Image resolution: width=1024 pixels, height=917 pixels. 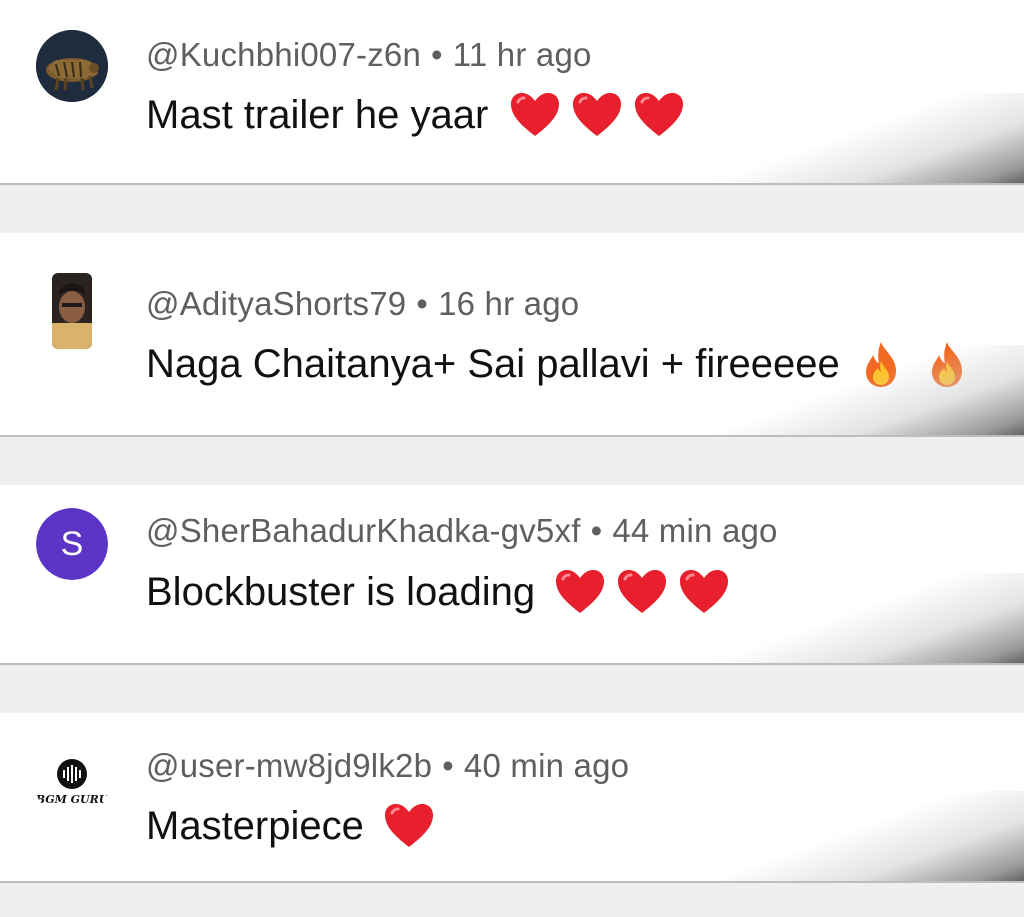 I want to click on comment-text: Blockbuster is loading, so click(x=438, y=592).